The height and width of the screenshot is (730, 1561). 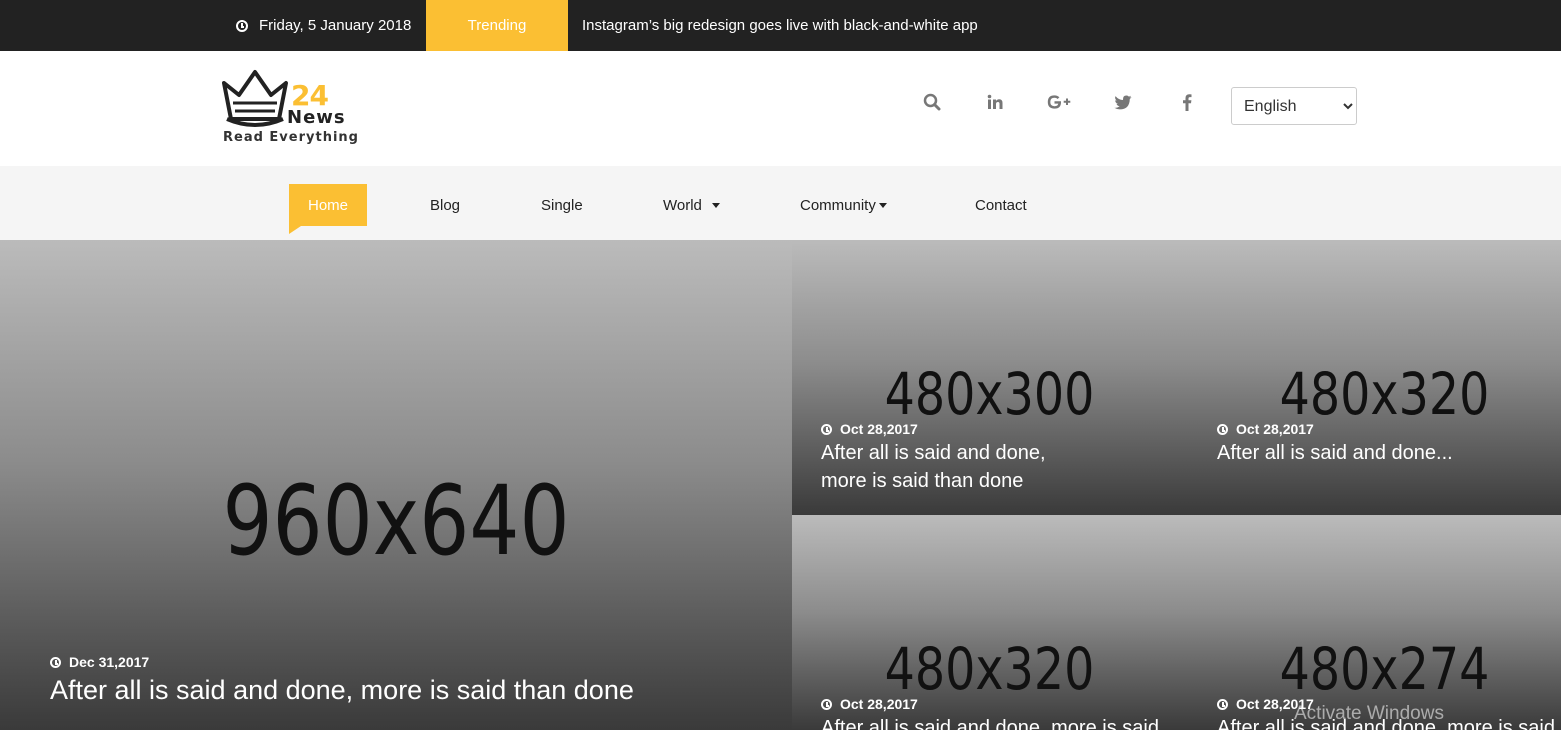 I want to click on nav-item-blog: Blog, so click(x=445, y=205).